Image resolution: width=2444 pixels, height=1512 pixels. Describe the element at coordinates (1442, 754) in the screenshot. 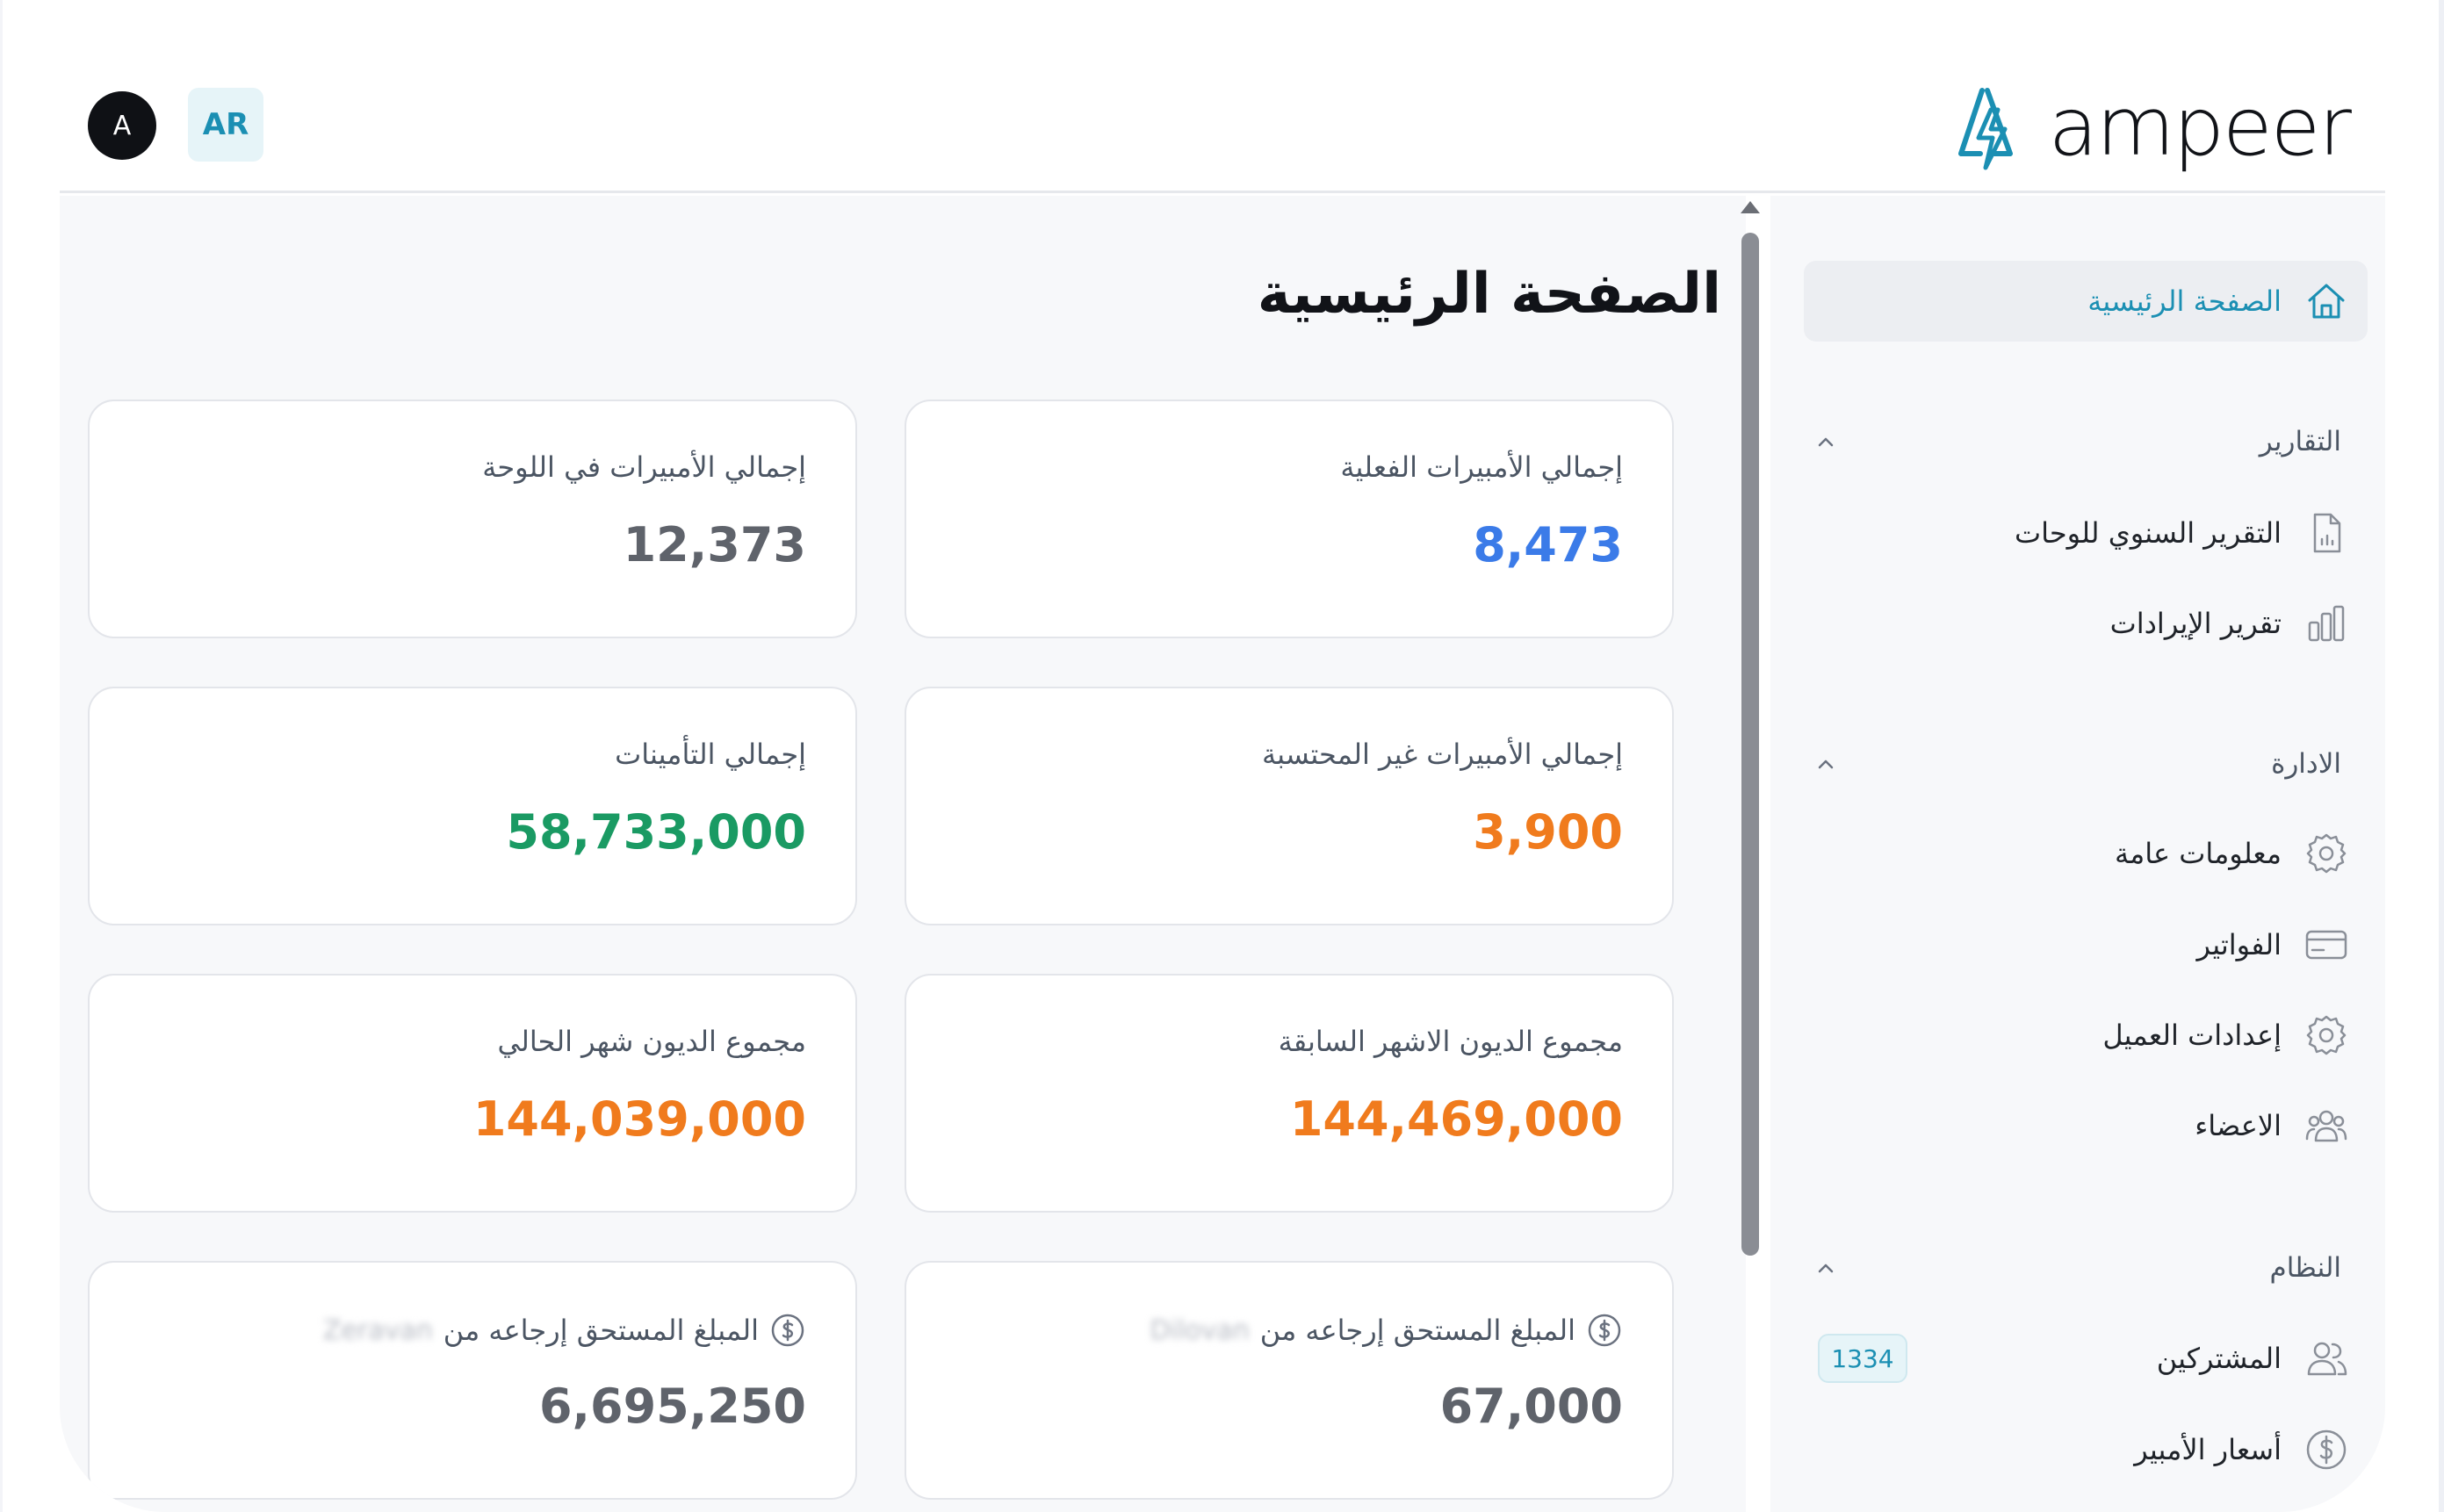

I see `card-label: إجمالي الأمبيرات غير المحتسبة` at that location.